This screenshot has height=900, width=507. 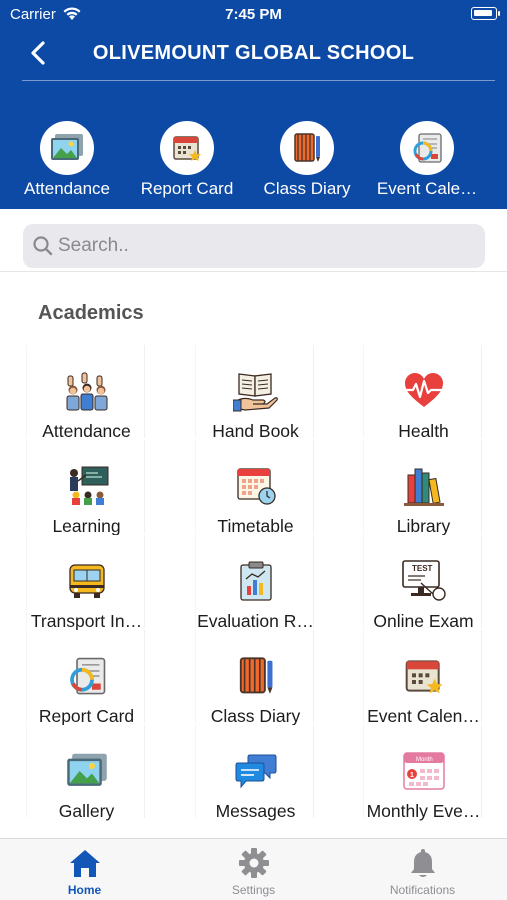 I want to click on classroom-icon, so click(x=88, y=485).